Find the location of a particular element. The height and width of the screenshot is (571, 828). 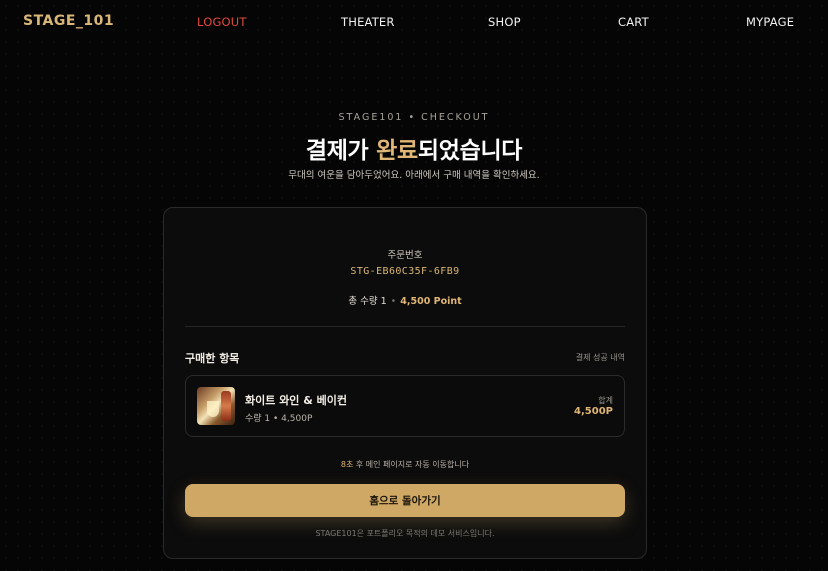

purchased-items-title: 구매한 항목 is located at coordinates (212, 358).